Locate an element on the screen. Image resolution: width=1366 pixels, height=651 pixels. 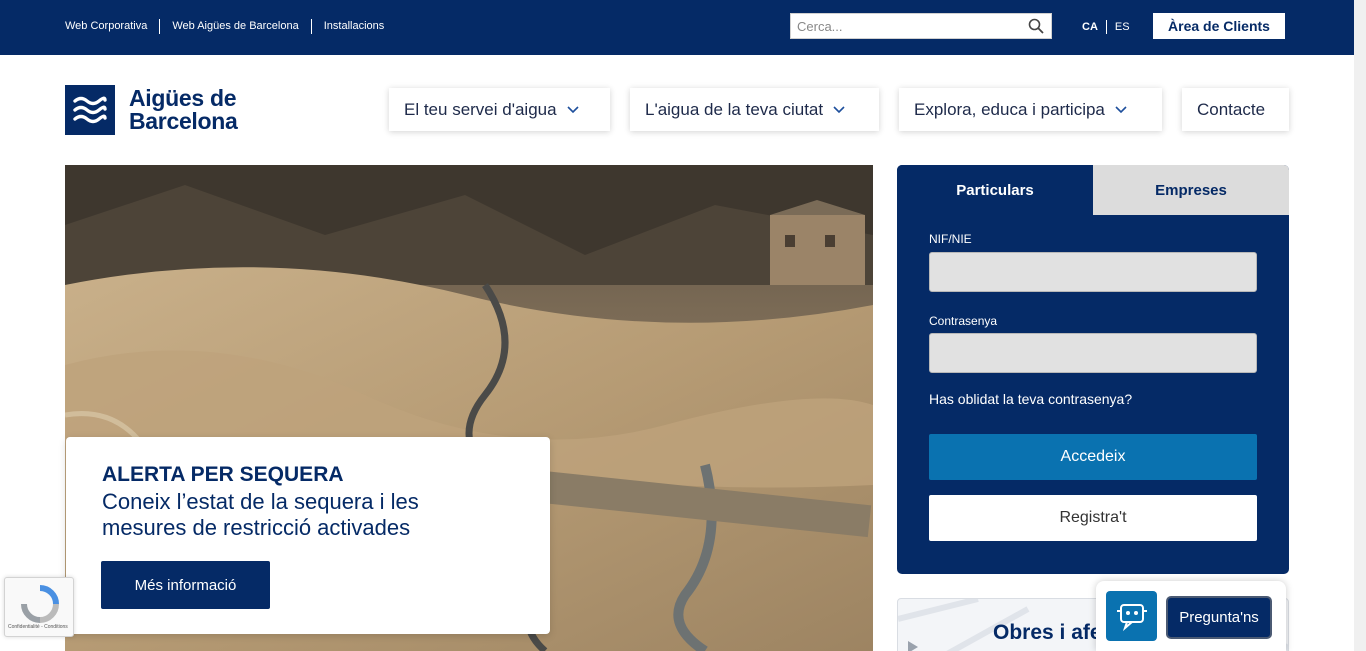
nav-servei-aigua-label: El teu servei d'aigua is located at coordinates (480, 109).